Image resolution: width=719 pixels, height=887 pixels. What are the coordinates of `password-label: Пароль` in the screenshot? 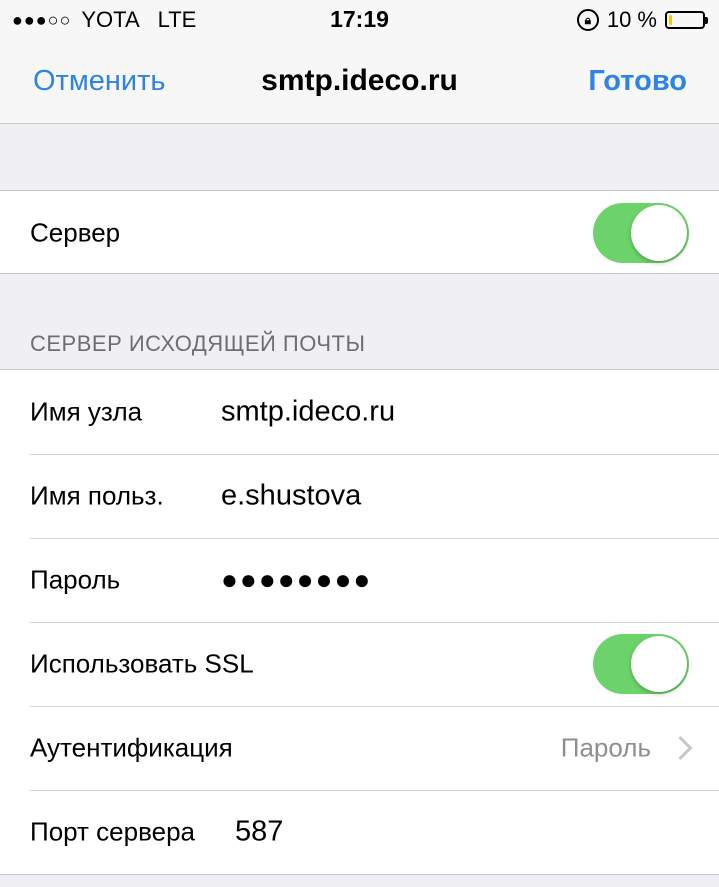 It's located at (75, 579).